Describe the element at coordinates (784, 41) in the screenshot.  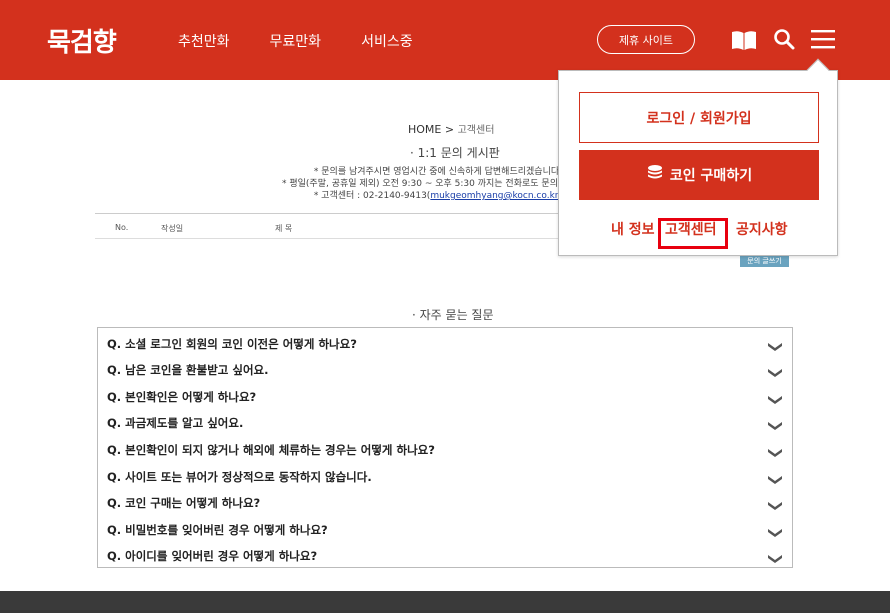
I see `search-icon` at that location.